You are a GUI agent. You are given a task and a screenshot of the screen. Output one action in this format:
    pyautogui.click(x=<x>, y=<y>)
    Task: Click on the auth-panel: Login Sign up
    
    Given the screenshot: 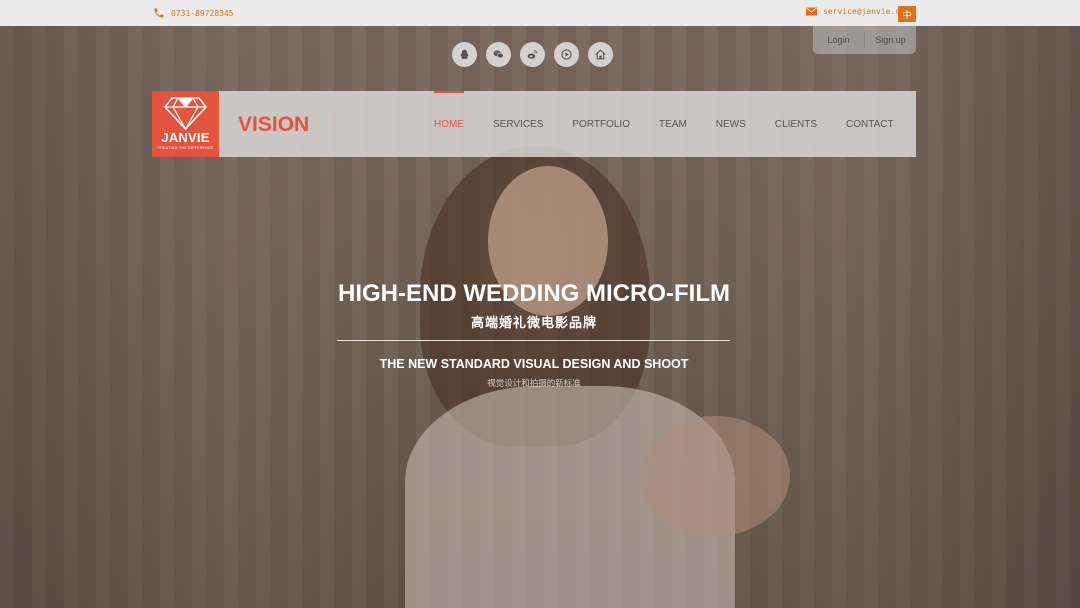 What is the action you would take?
    pyautogui.click(x=864, y=40)
    